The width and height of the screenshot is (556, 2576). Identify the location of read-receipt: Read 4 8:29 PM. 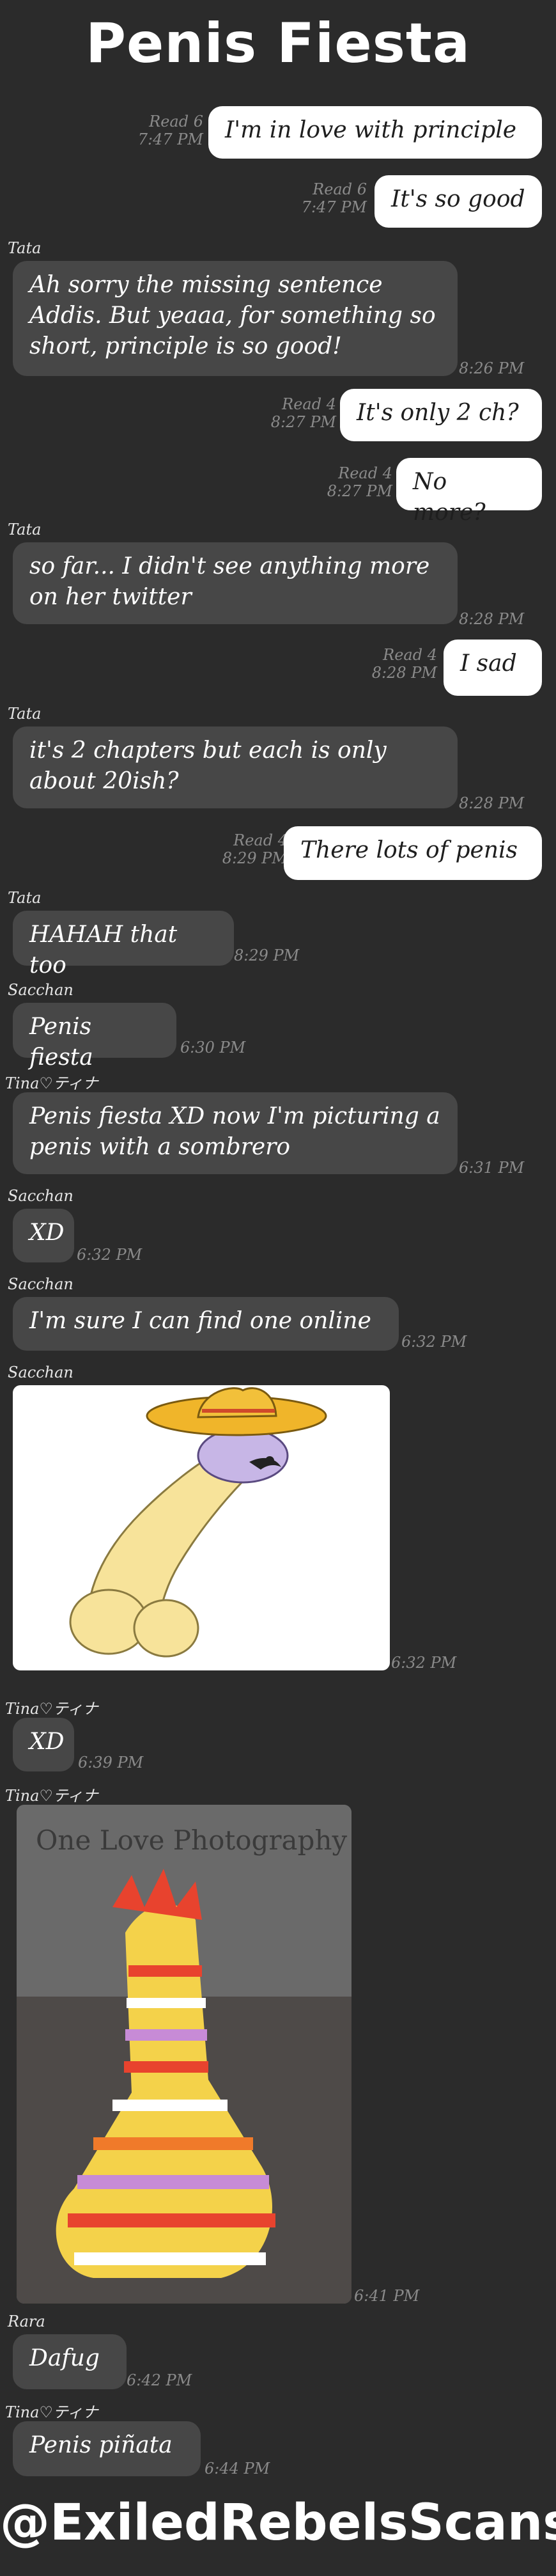
(255, 849).